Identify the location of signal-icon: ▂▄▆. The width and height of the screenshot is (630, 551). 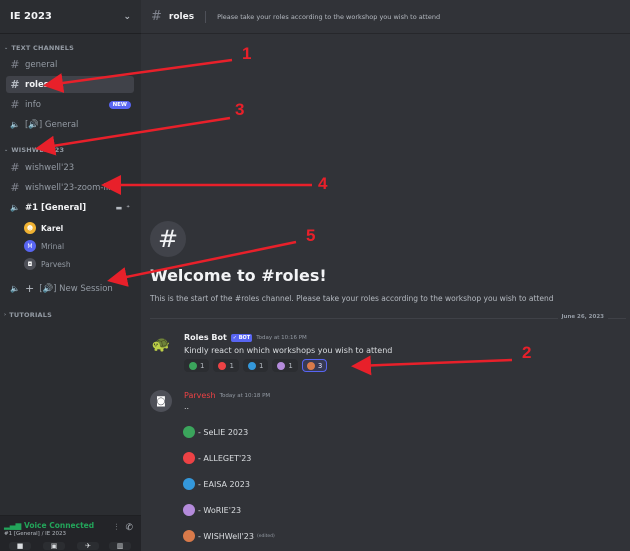
(13, 525).